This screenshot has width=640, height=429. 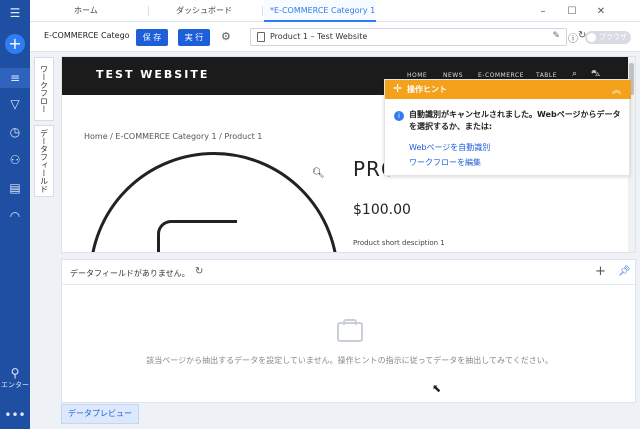 I want to click on data-preview-tab: データプレビュー, so click(x=100, y=414).